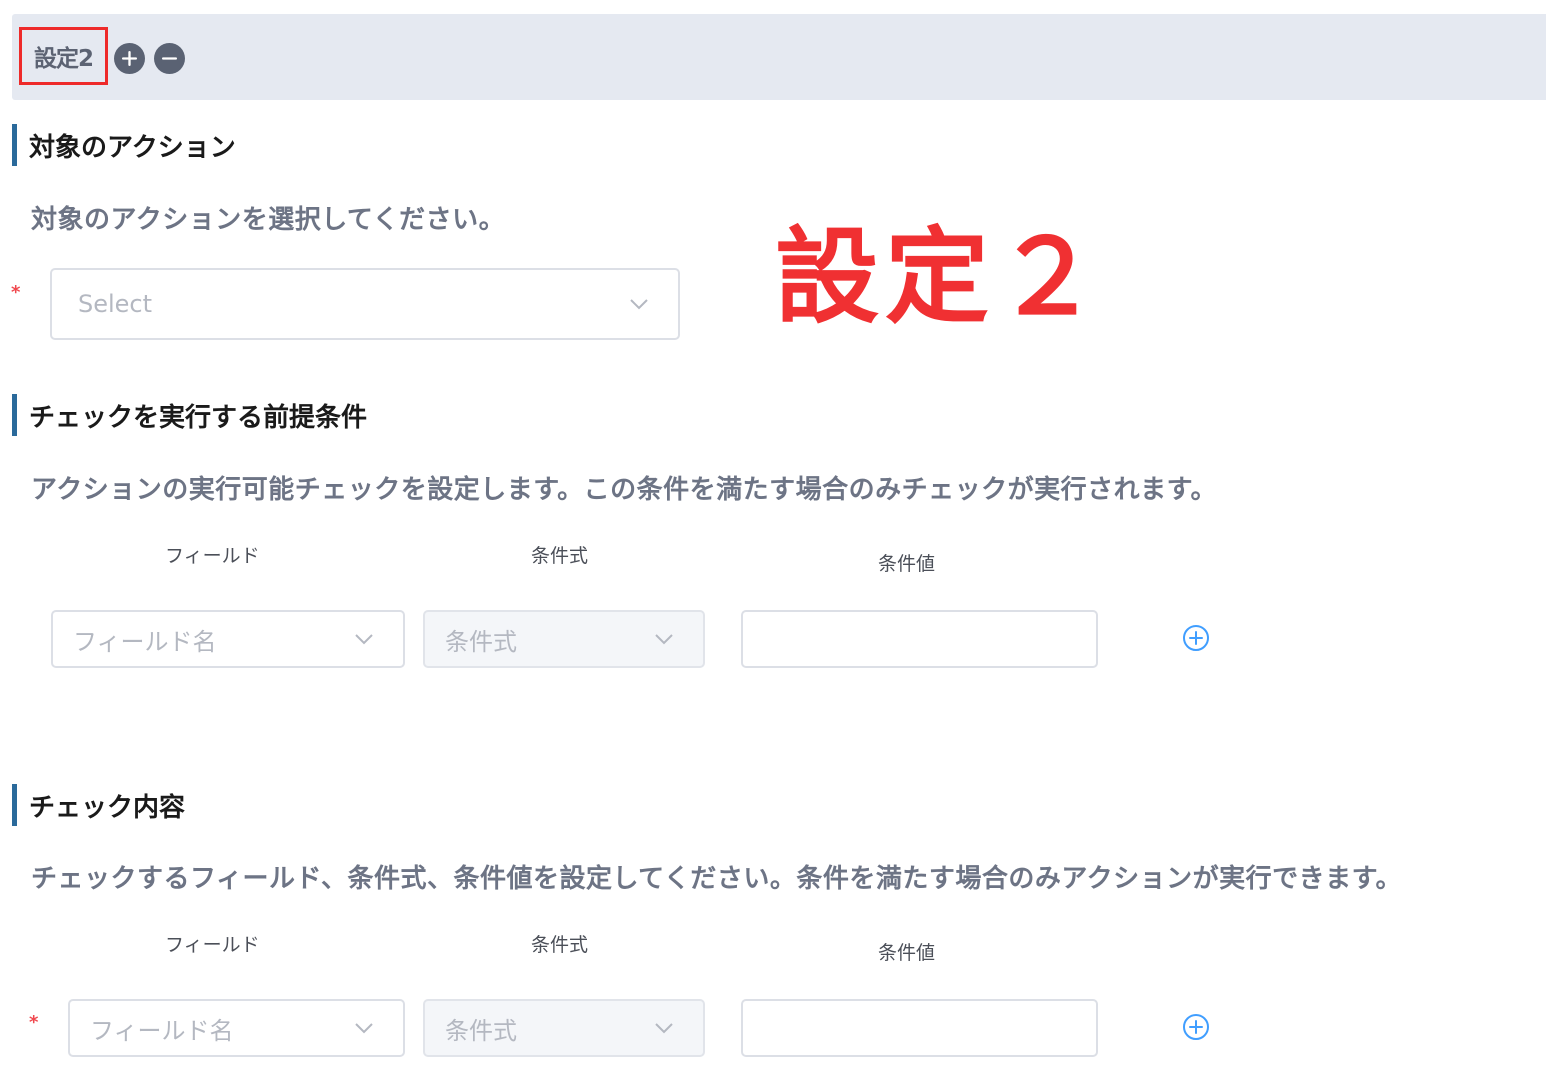 Image resolution: width=1546 pixels, height=1076 pixels. I want to click on precondition-field-select: フィールド名, so click(228, 639).